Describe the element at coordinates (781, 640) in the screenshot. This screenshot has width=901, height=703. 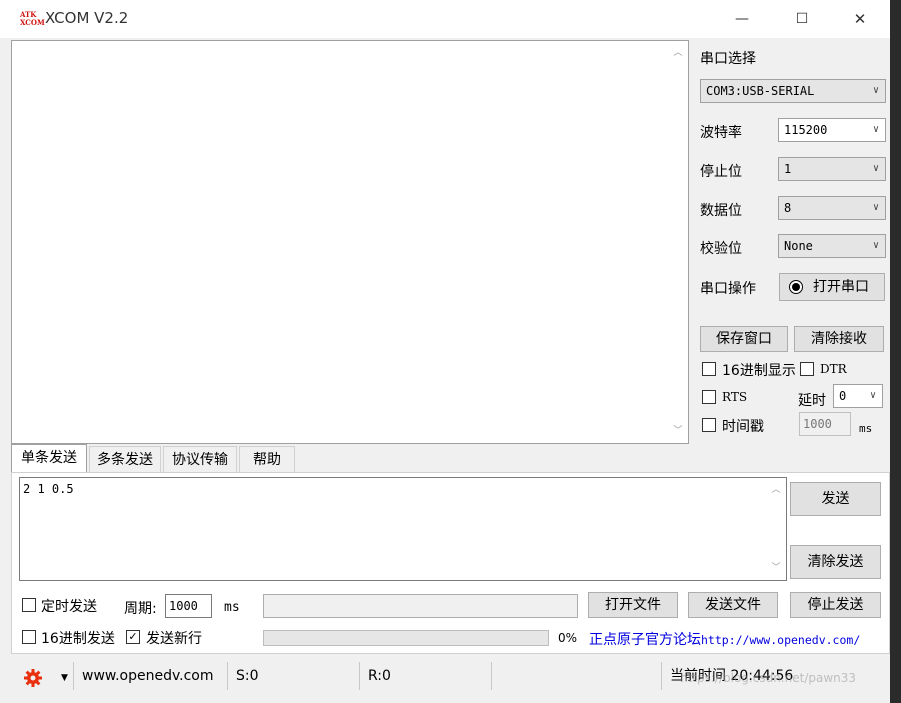
I see `forum-link-url: http://www.openedv.com/` at that location.